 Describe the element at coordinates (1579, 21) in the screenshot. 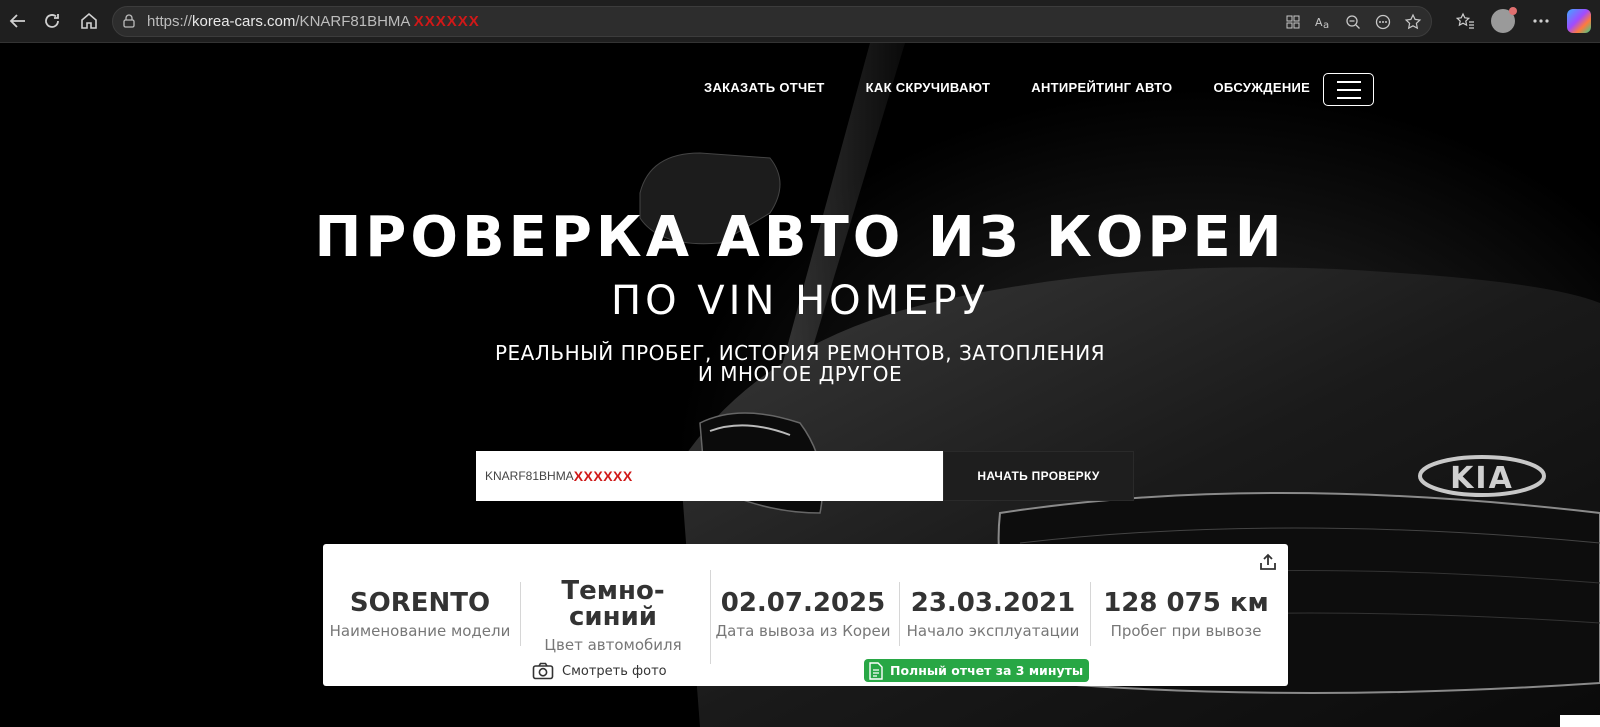

I see `copilot-icon` at that location.